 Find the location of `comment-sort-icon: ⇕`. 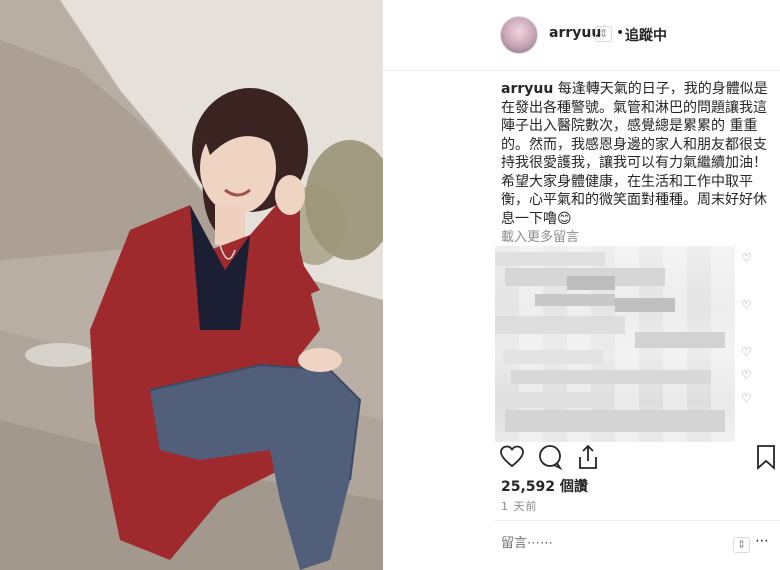

comment-sort-icon: ⇕ is located at coordinates (742, 545).